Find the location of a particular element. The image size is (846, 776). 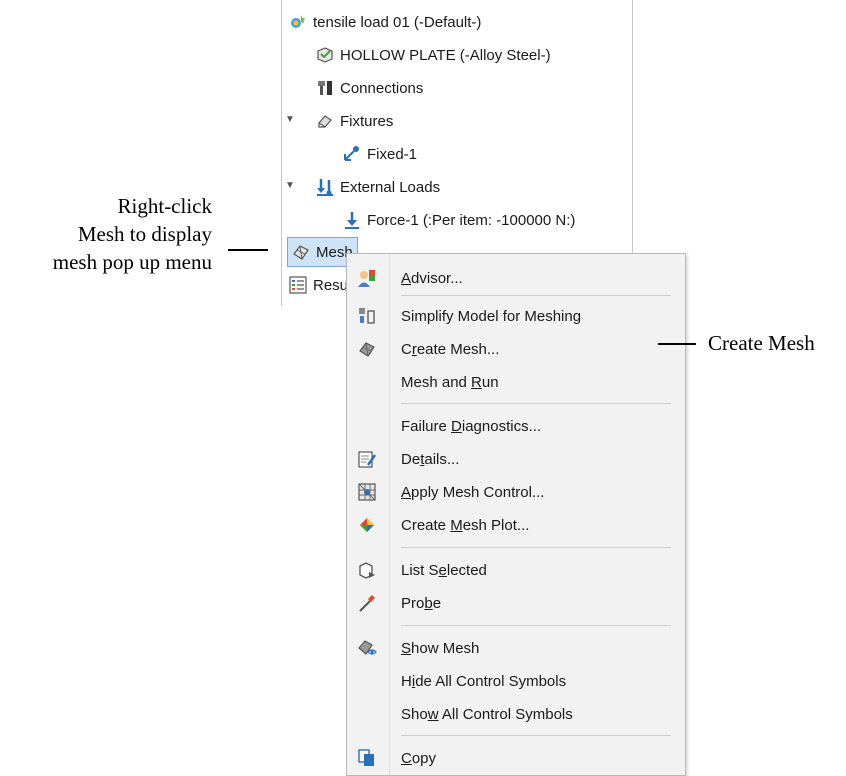

tree-item-external-loads: External Loads is located at coordinates (377, 187).